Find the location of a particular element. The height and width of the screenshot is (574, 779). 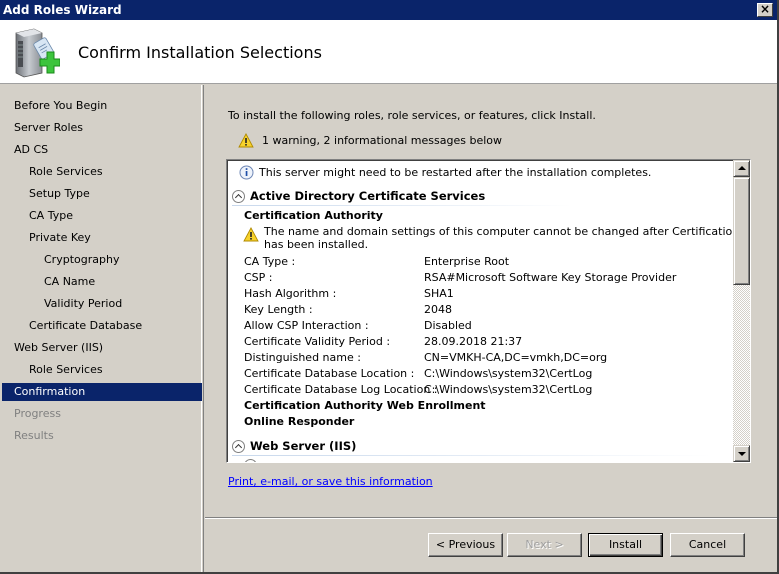

prop-label: Certificate Database Log Location : is located at coordinates (341, 389).